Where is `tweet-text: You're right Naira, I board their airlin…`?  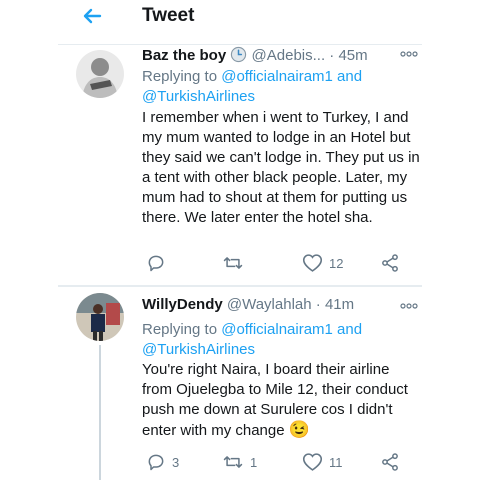 tweet-text: You're right Naira, I board their airlin… is located at coordinates (282, 400).